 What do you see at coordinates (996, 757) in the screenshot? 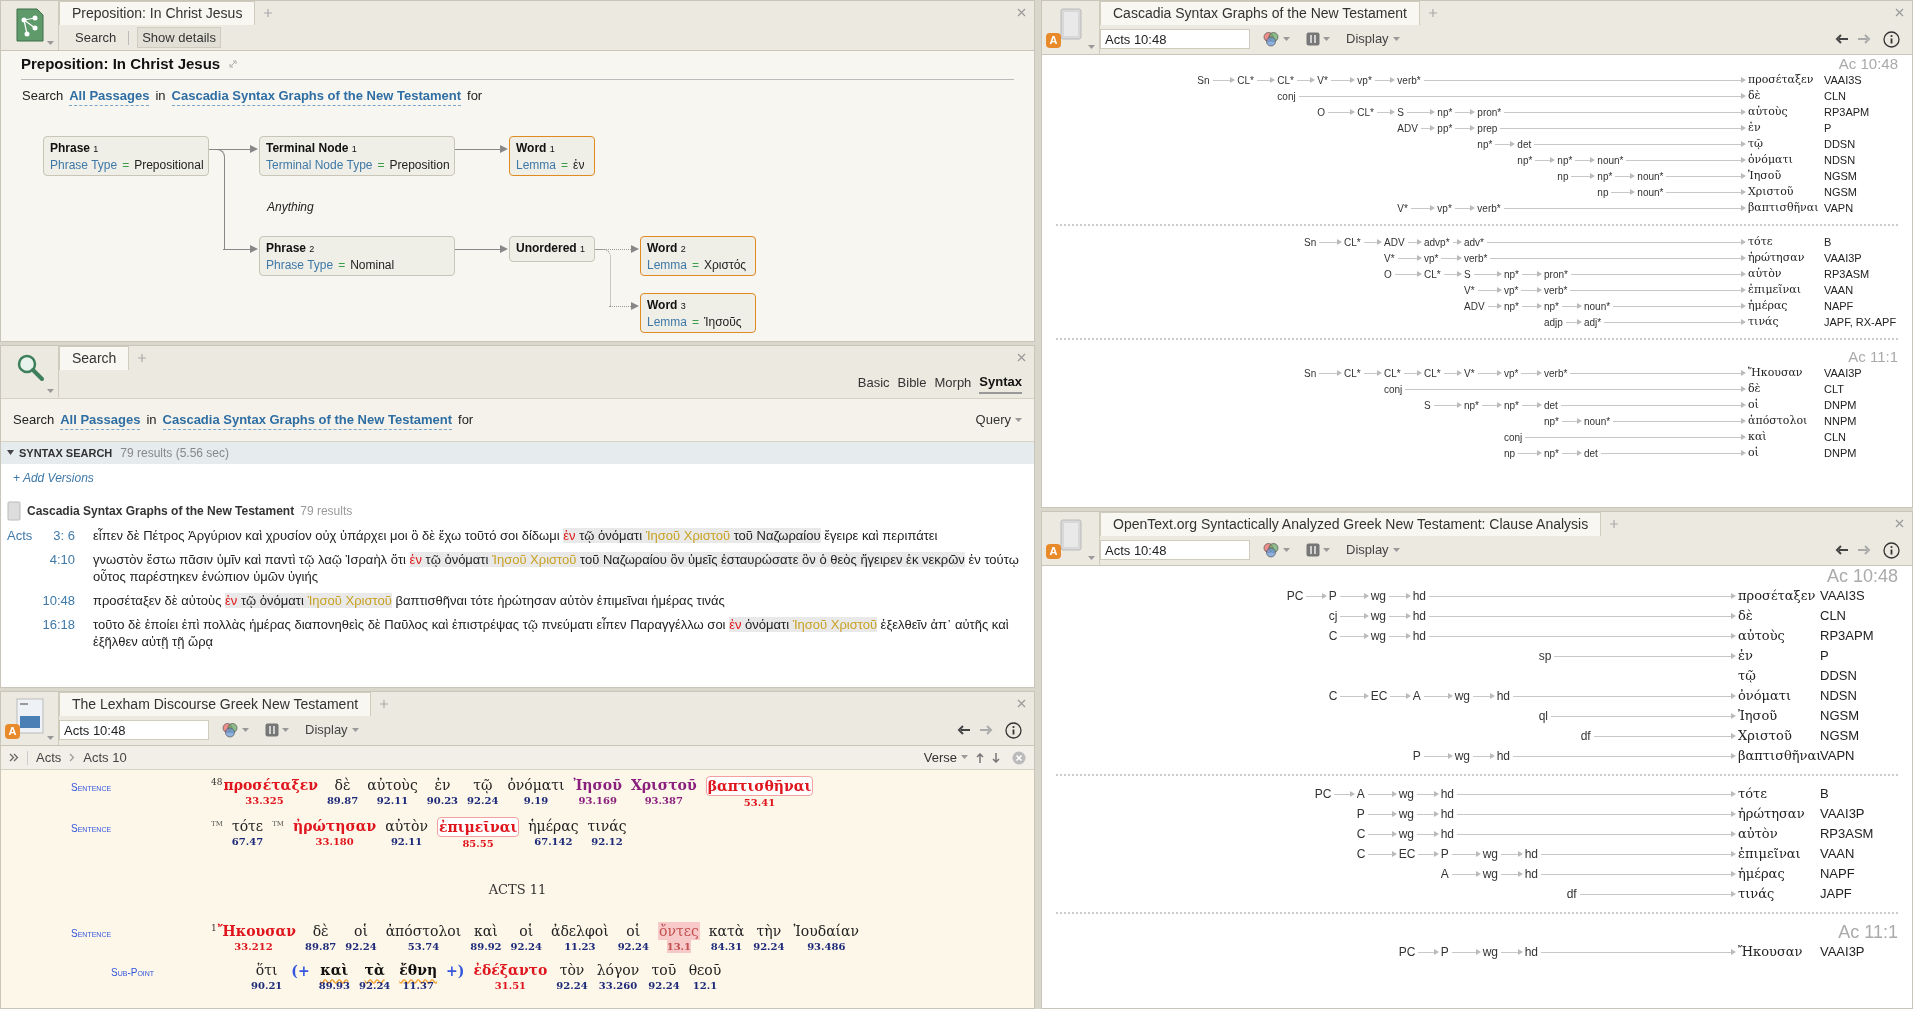
I see `down-arrow-icon` at bounding box center [996, 757].